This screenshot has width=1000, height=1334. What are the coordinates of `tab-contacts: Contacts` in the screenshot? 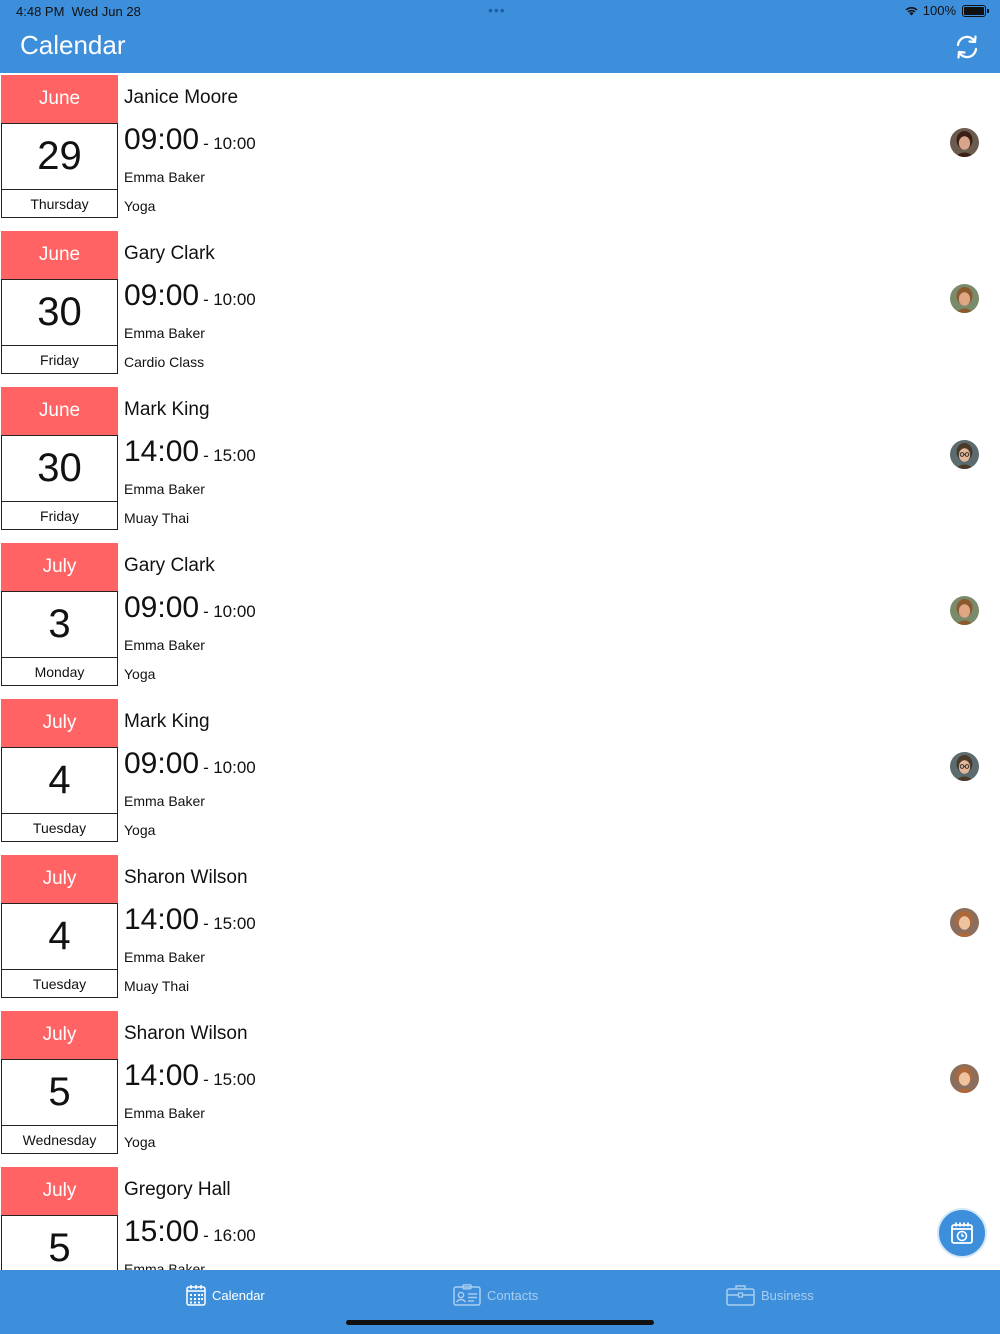 It's located at (495, 1295).